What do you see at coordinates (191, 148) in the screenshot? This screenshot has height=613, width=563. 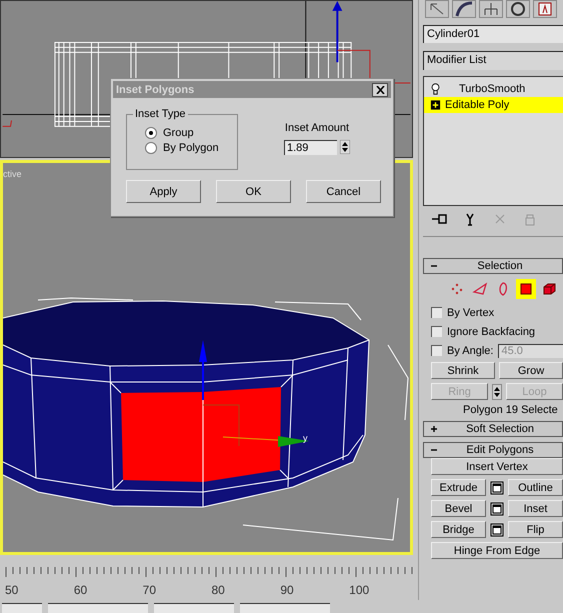 I see `radio-label: By Polygon` at bounding box center [191, 148].